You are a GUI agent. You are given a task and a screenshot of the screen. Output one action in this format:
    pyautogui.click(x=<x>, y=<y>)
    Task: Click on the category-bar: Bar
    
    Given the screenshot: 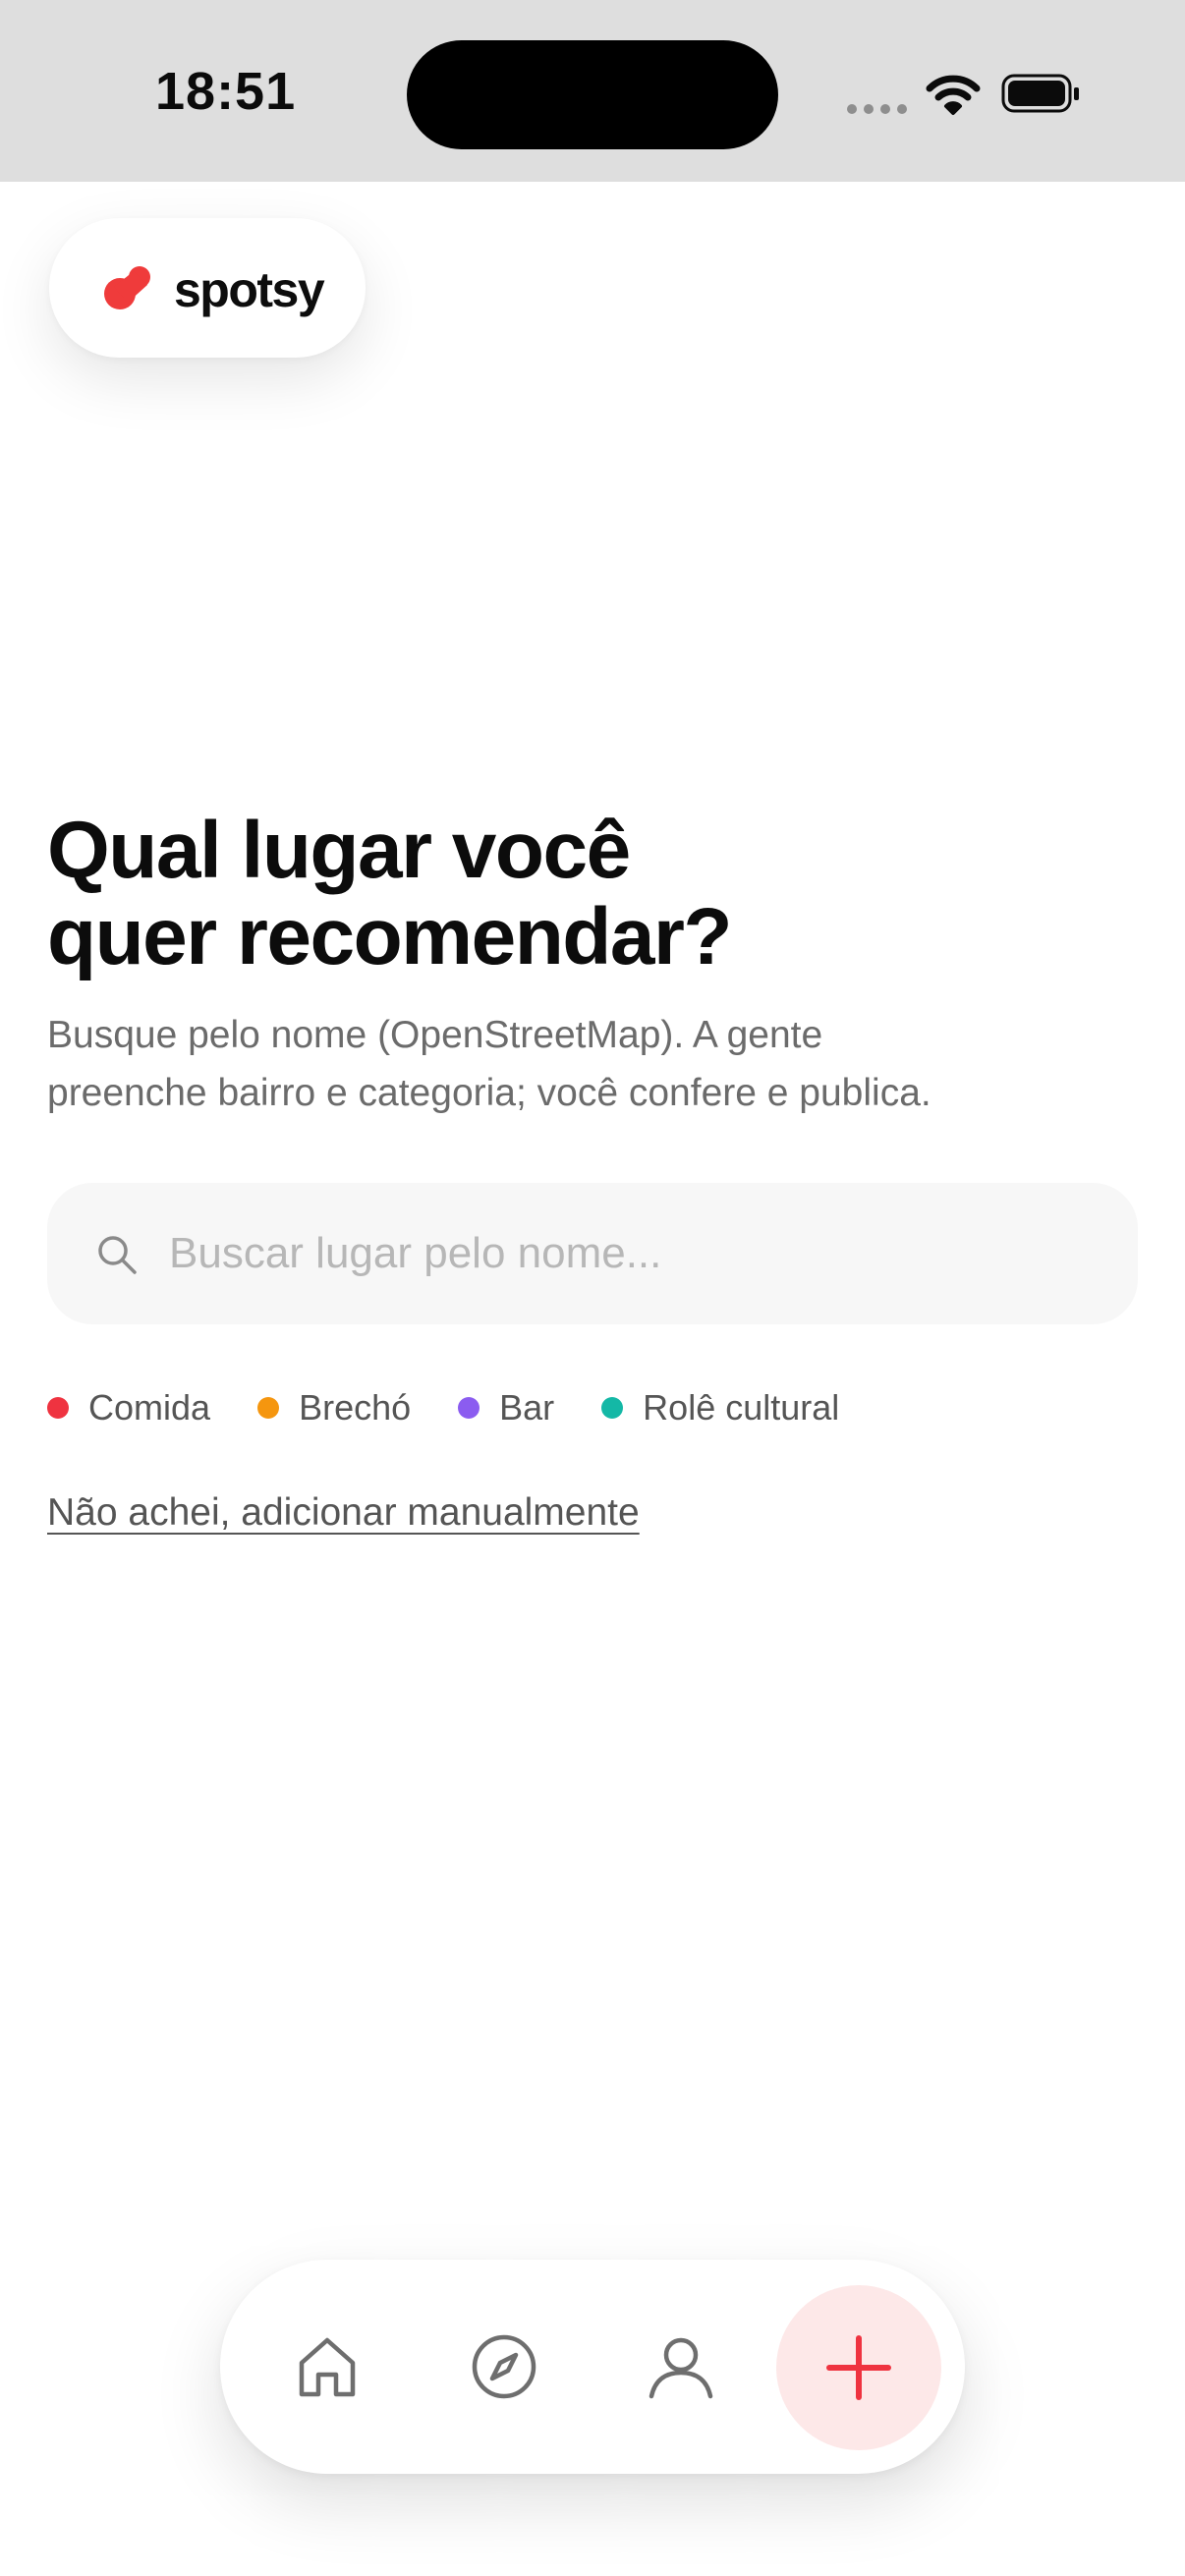 What is the action you would take?
    pyautogui.click(x=506, y=1407)
    